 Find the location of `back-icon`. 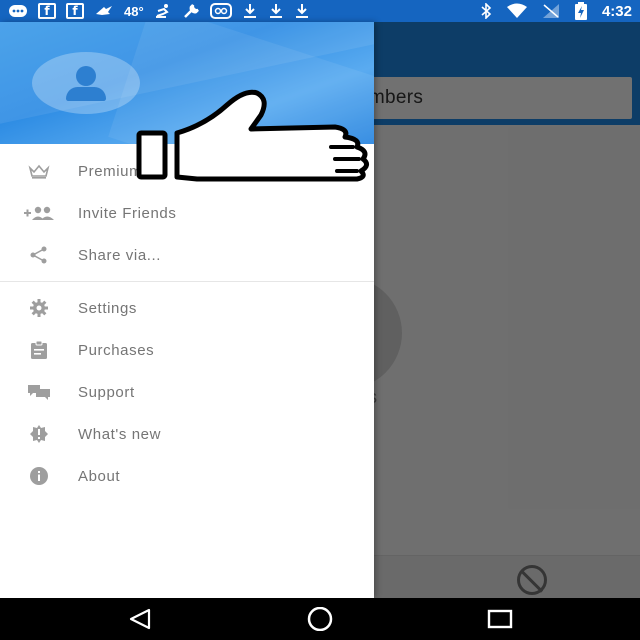

back-icon is located at coordinates (140, 619).